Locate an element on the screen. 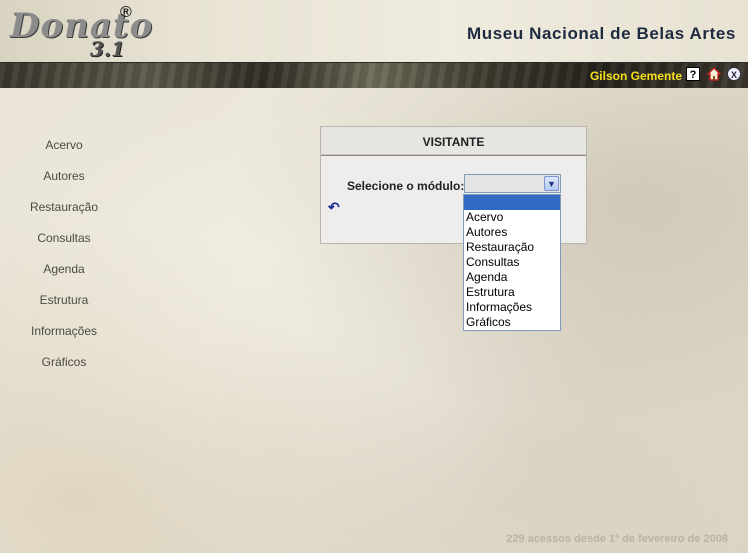  dropdown-option-restauracao: Restauração is located at coordinates (512, 247).